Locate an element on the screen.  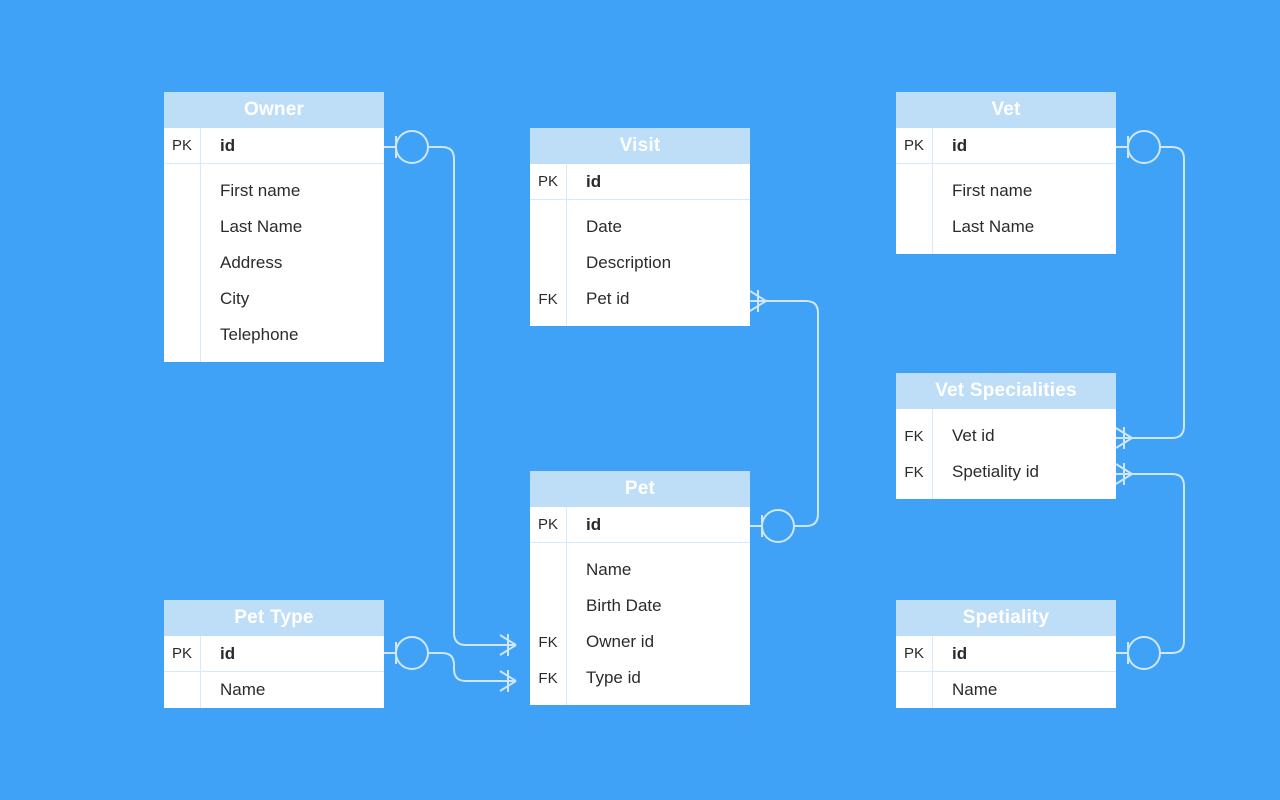
attribute-name: Telephone is located at coordinates (292, 335).